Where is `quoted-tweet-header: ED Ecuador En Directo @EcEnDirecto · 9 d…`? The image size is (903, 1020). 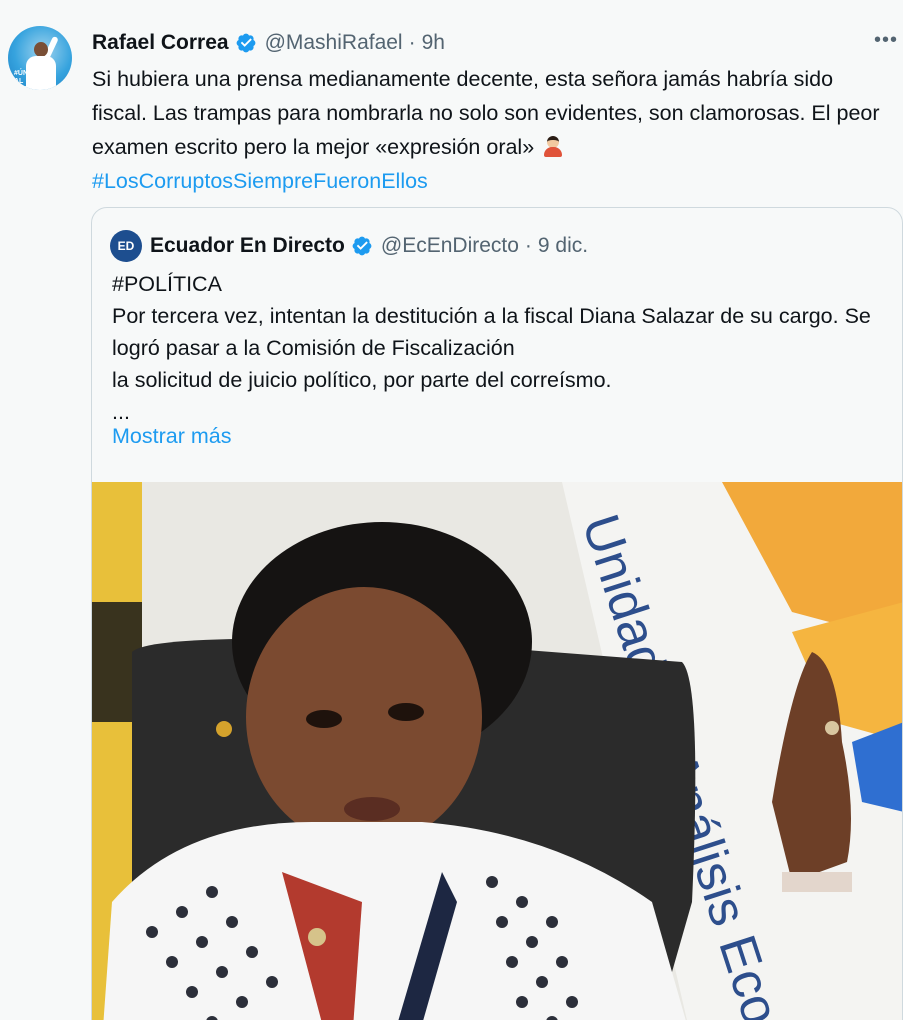
quoted-tweet-header: ED Ecuador En Directo @EcEnDirecto · 9 d… is located at coordinates (349, 246).